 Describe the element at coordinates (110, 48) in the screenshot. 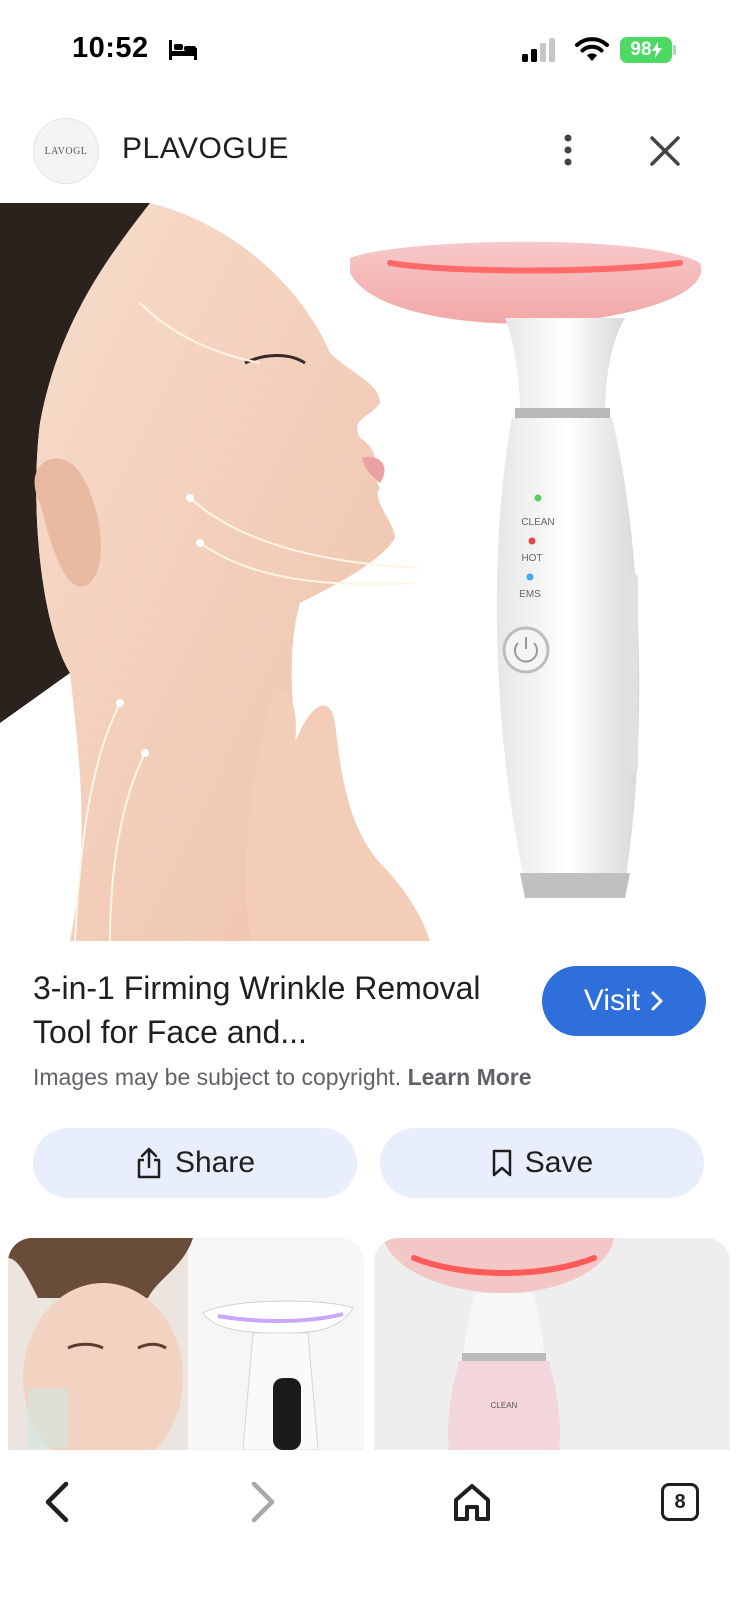

I see `status-time: 10:52` at that location.